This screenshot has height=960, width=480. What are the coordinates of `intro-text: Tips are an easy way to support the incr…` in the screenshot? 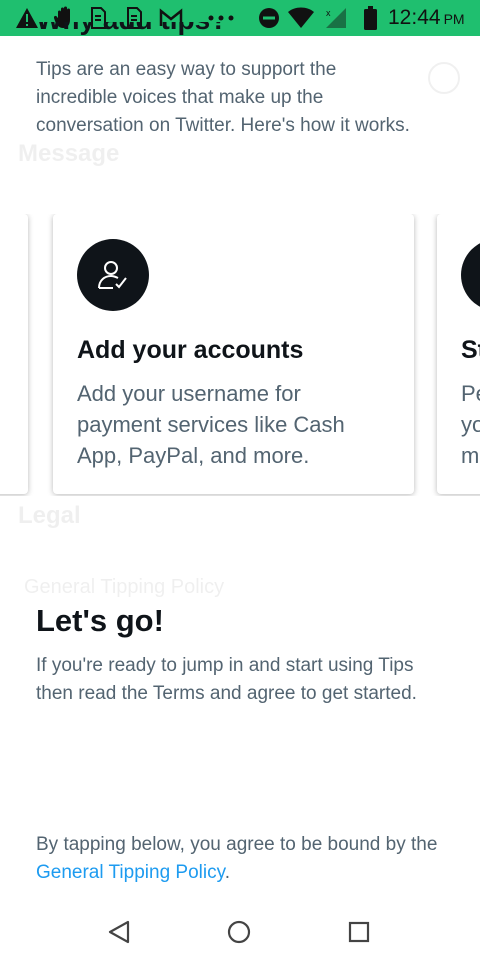 It's located at (223, 97).